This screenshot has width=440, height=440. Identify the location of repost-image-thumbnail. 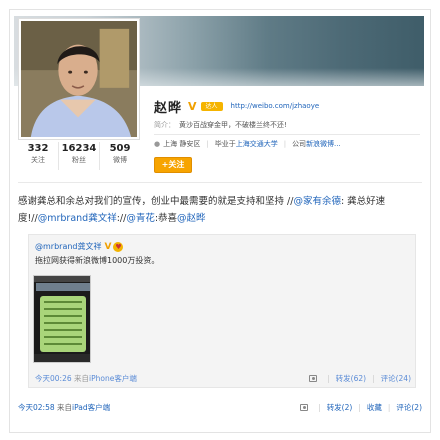
(62, 319).